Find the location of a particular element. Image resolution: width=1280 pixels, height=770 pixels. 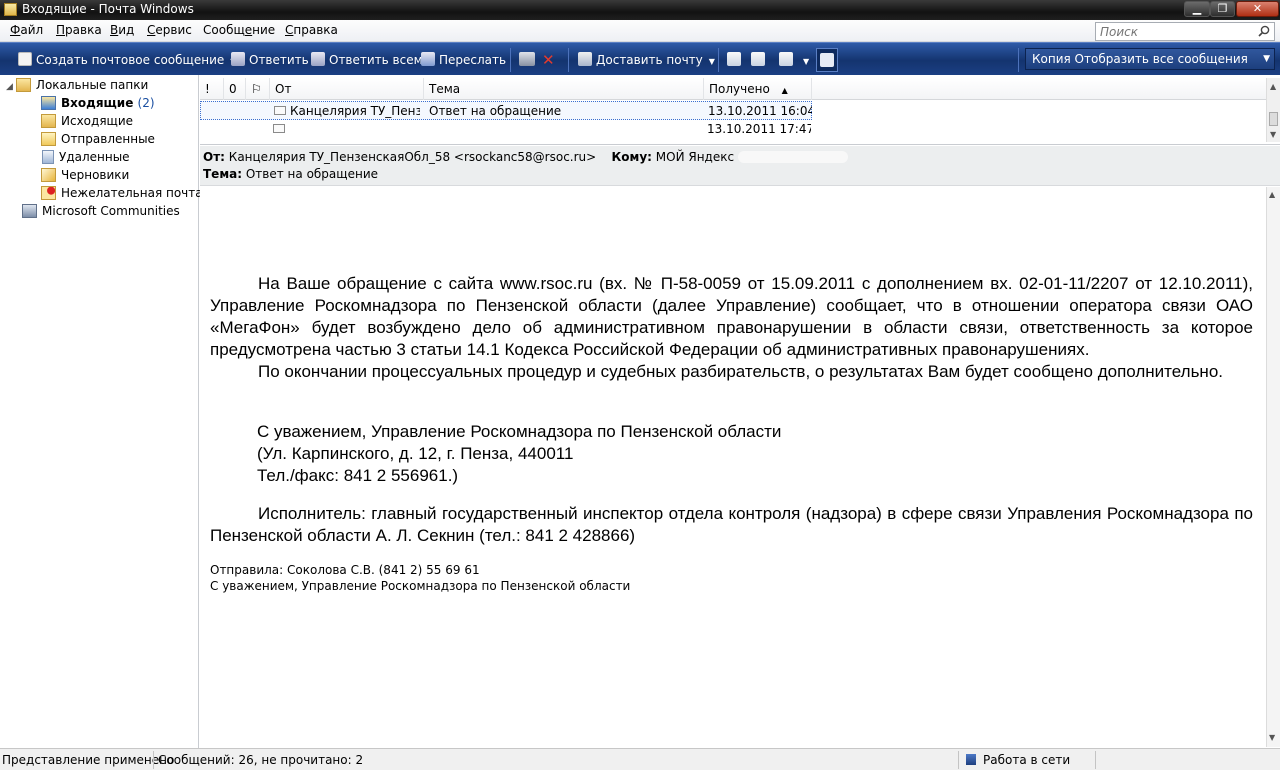

contacts-icon is located at coordinates (734, 59).